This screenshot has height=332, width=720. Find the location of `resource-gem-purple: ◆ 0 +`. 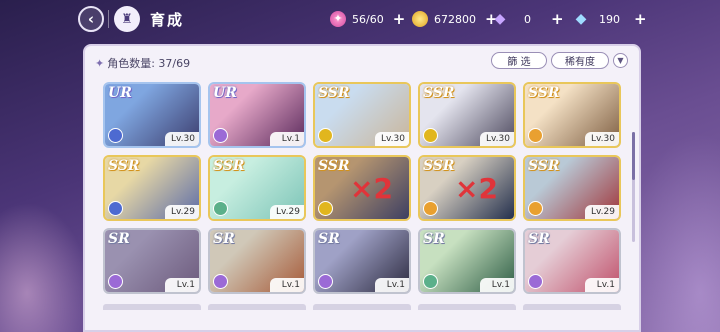

resource-gem-purple: ◆ 0 + is located at coordinates (528, 19).